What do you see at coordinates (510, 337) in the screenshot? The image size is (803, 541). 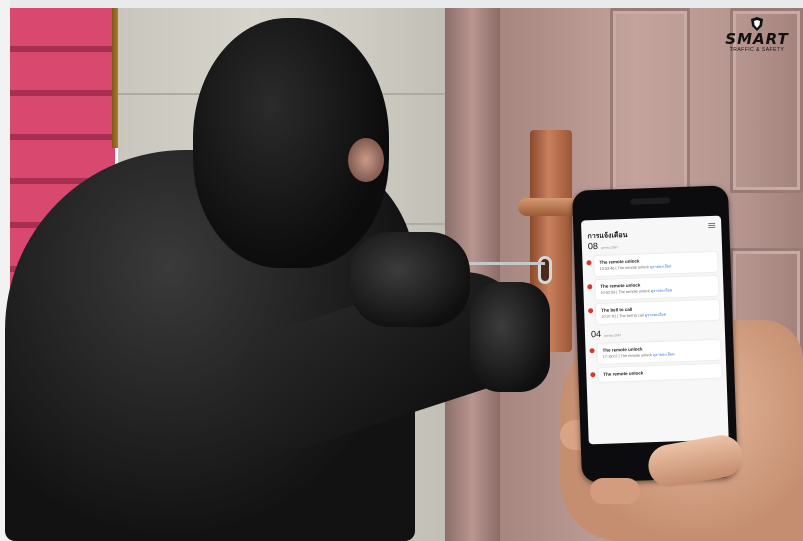 I see `gloved-hand-lower` at bounding box center [510, 337].